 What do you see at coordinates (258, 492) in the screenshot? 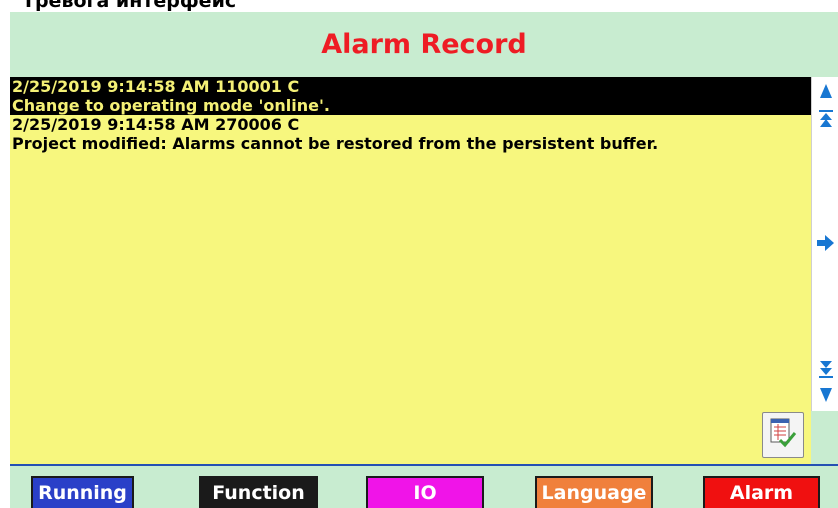
I see `function-button: Function` at bounding box center [258, 492].